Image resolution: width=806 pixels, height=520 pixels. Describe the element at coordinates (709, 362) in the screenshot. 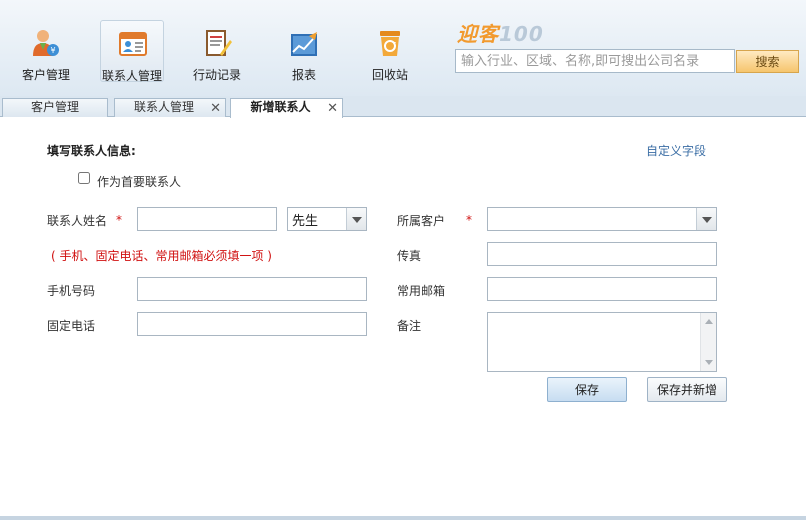

I see `scroll-down-icon` at that location.